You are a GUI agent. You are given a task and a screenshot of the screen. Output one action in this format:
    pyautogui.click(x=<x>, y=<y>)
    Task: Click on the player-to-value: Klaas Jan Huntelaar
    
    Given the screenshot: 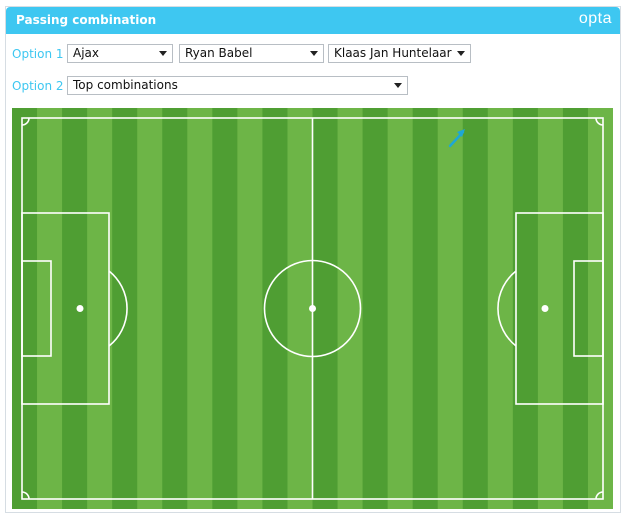 What is the action you would take?
    pyautogui.click(x=393, y=53)
    